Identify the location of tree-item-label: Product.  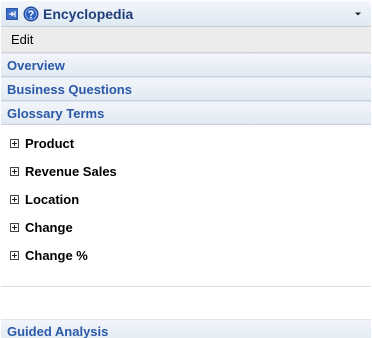
(50, 143).